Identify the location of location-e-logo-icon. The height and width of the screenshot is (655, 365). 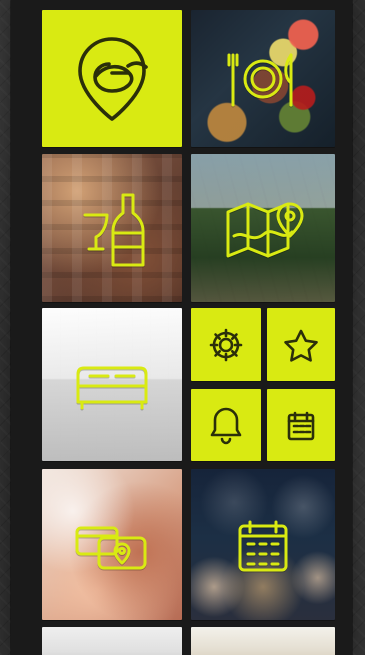
(112, 79).